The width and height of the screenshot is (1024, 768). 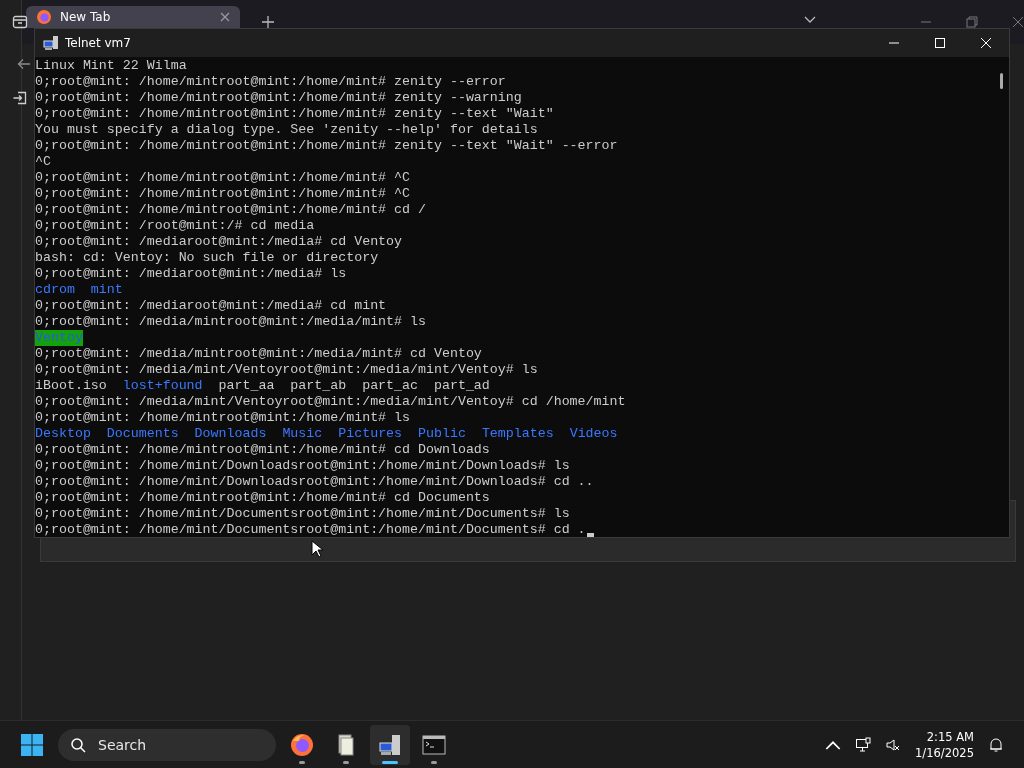 I want to click on listing-entry: Documents, so click(x=142, y=434).